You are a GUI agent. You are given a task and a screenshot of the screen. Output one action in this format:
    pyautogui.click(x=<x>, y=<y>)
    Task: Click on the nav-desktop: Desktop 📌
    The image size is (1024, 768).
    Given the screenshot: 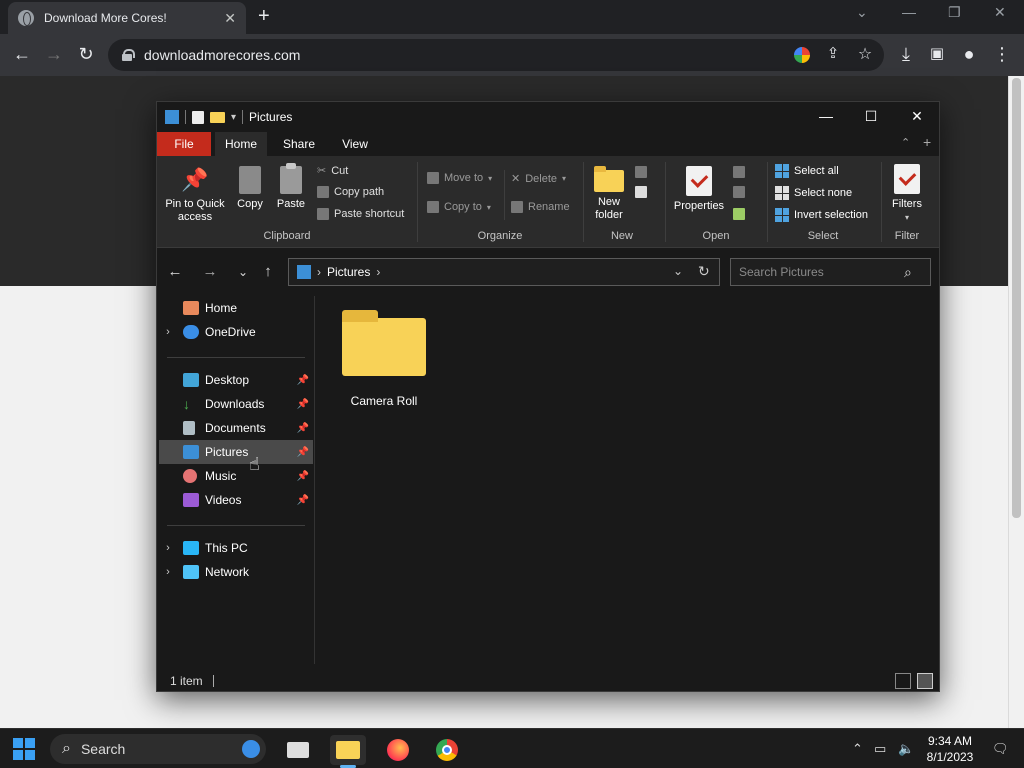 What is the action you would take?
    pyautogui.click(x=236, y=380)
    